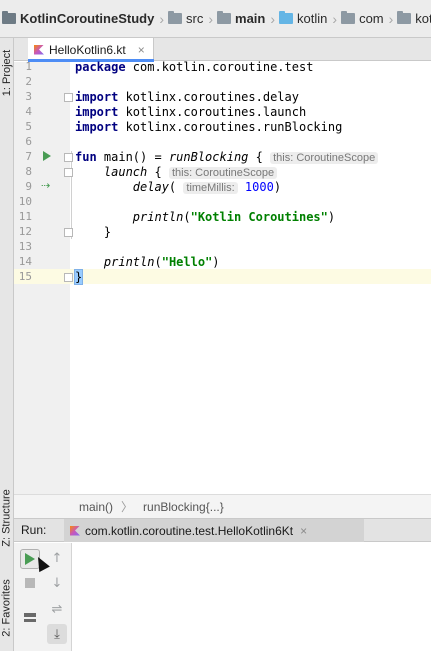 The width and height of the screenshot is (431, 651). Describe the element at coordinates (25, 246) in the screenshot. I see `line-number: 13` at that location.